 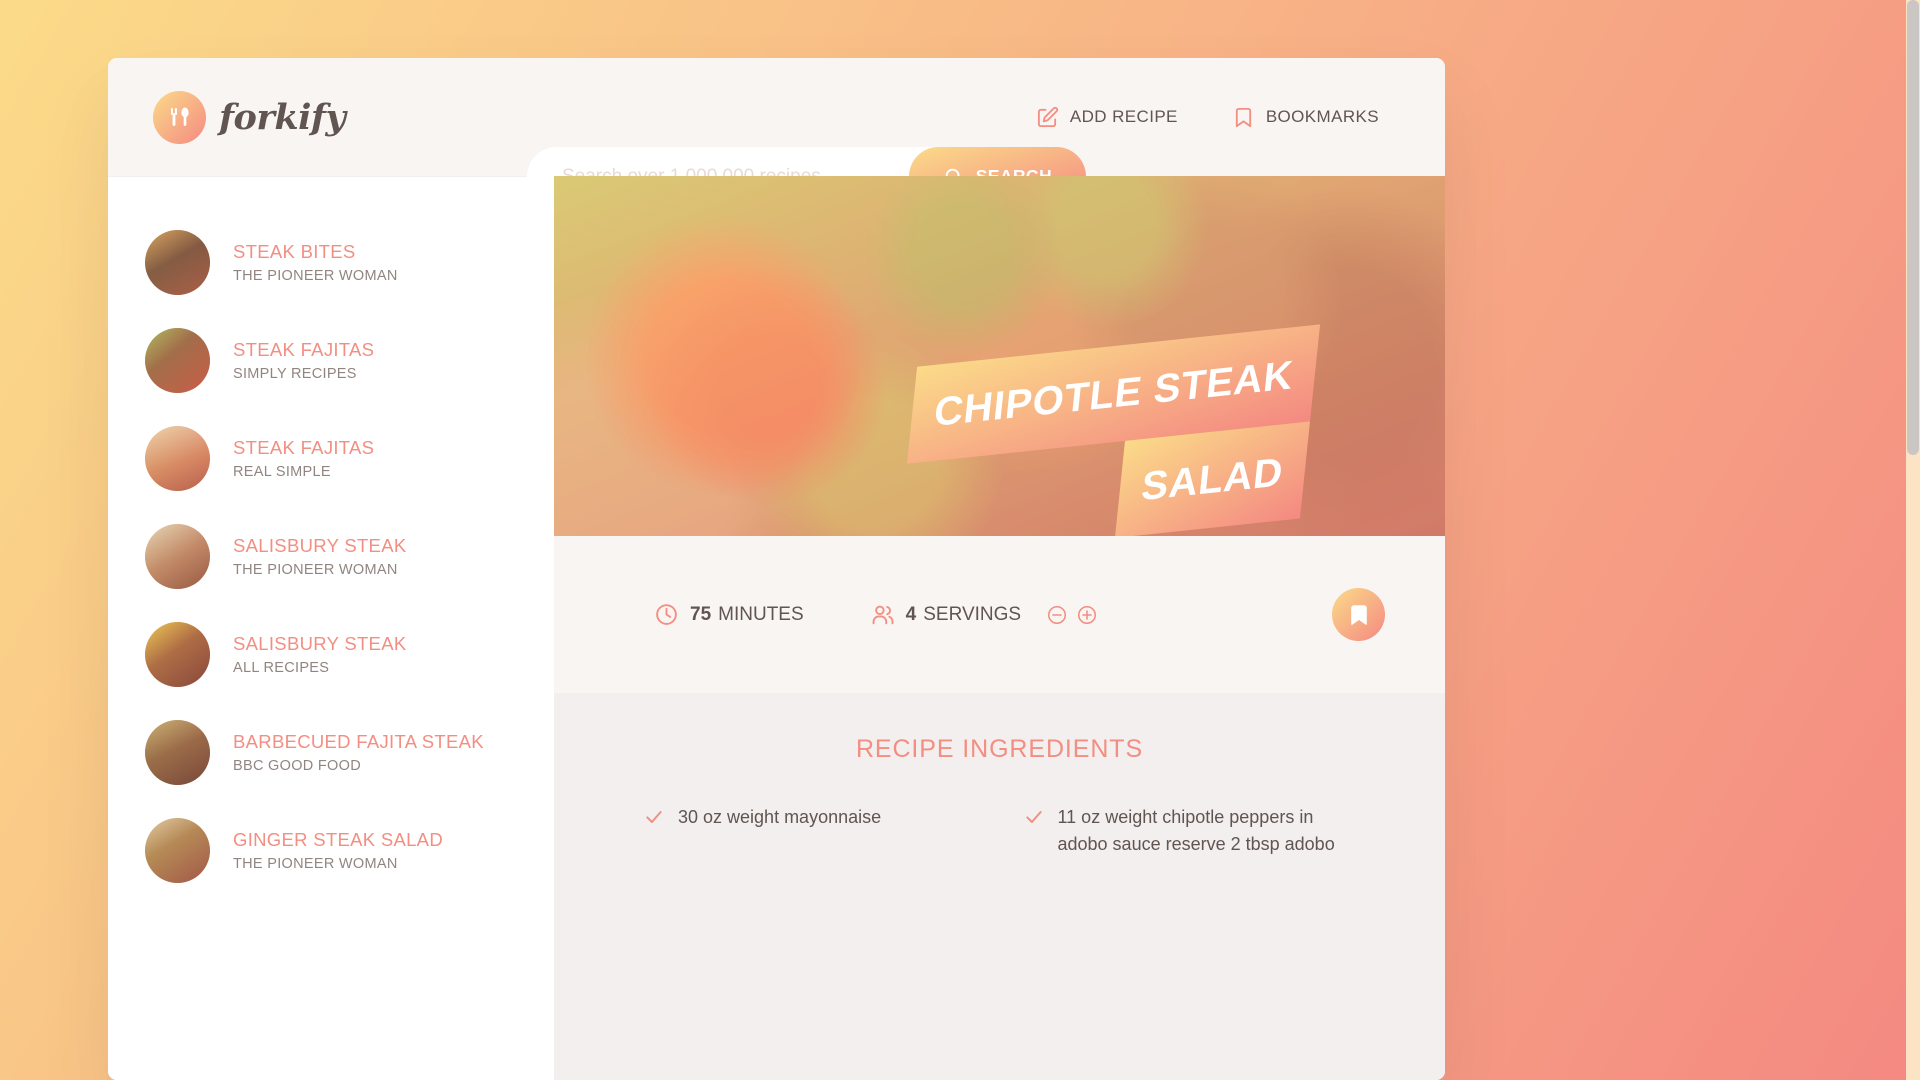 I want to click on cooking-time-value: 75, so click(x=701, y=614).